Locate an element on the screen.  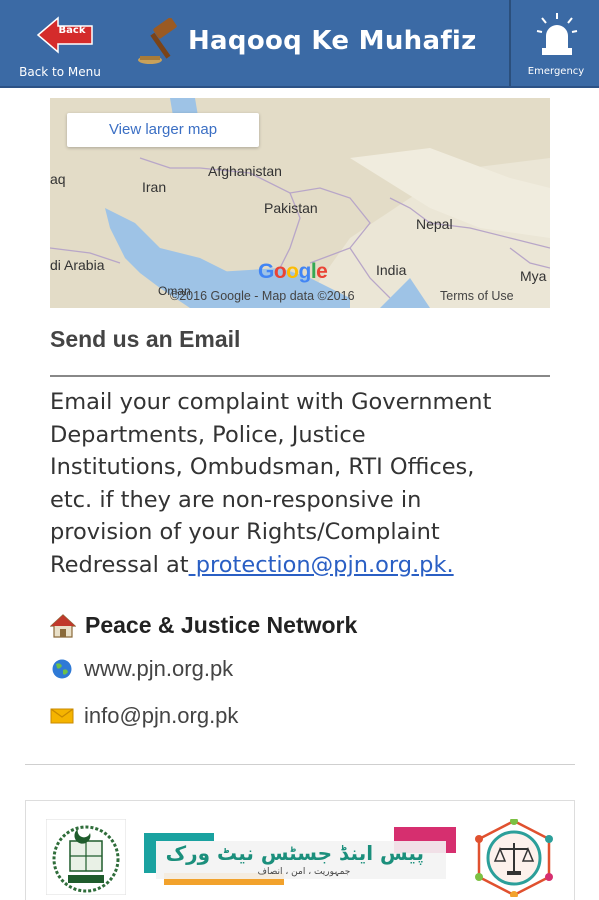
emergency-button: Emergency is located at coordinates (556, 46).